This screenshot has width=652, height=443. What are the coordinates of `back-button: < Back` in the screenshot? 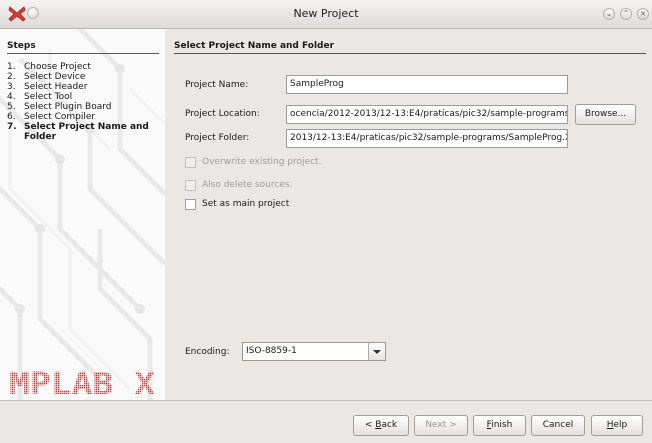 It's located at (381, 425).